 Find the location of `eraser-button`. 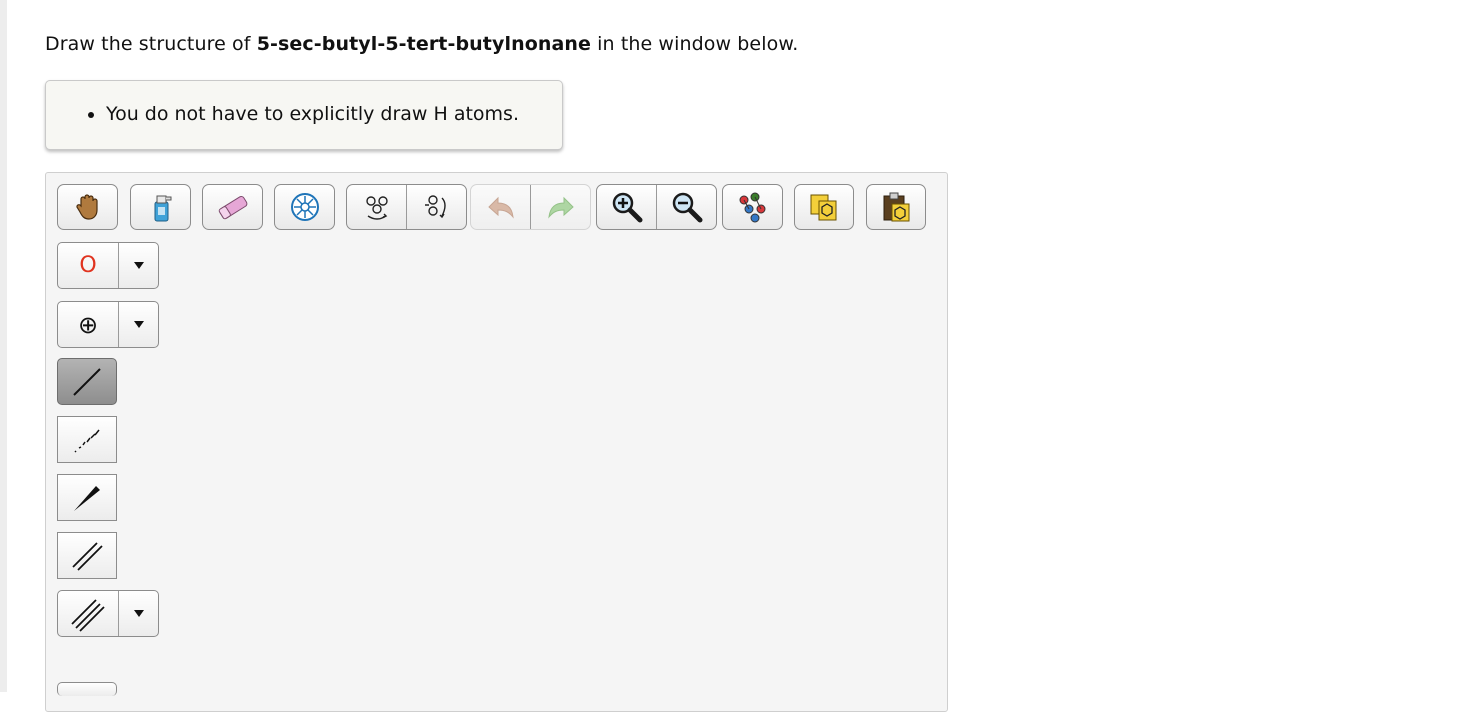

eraser-button is located at coordinates (232, 207).